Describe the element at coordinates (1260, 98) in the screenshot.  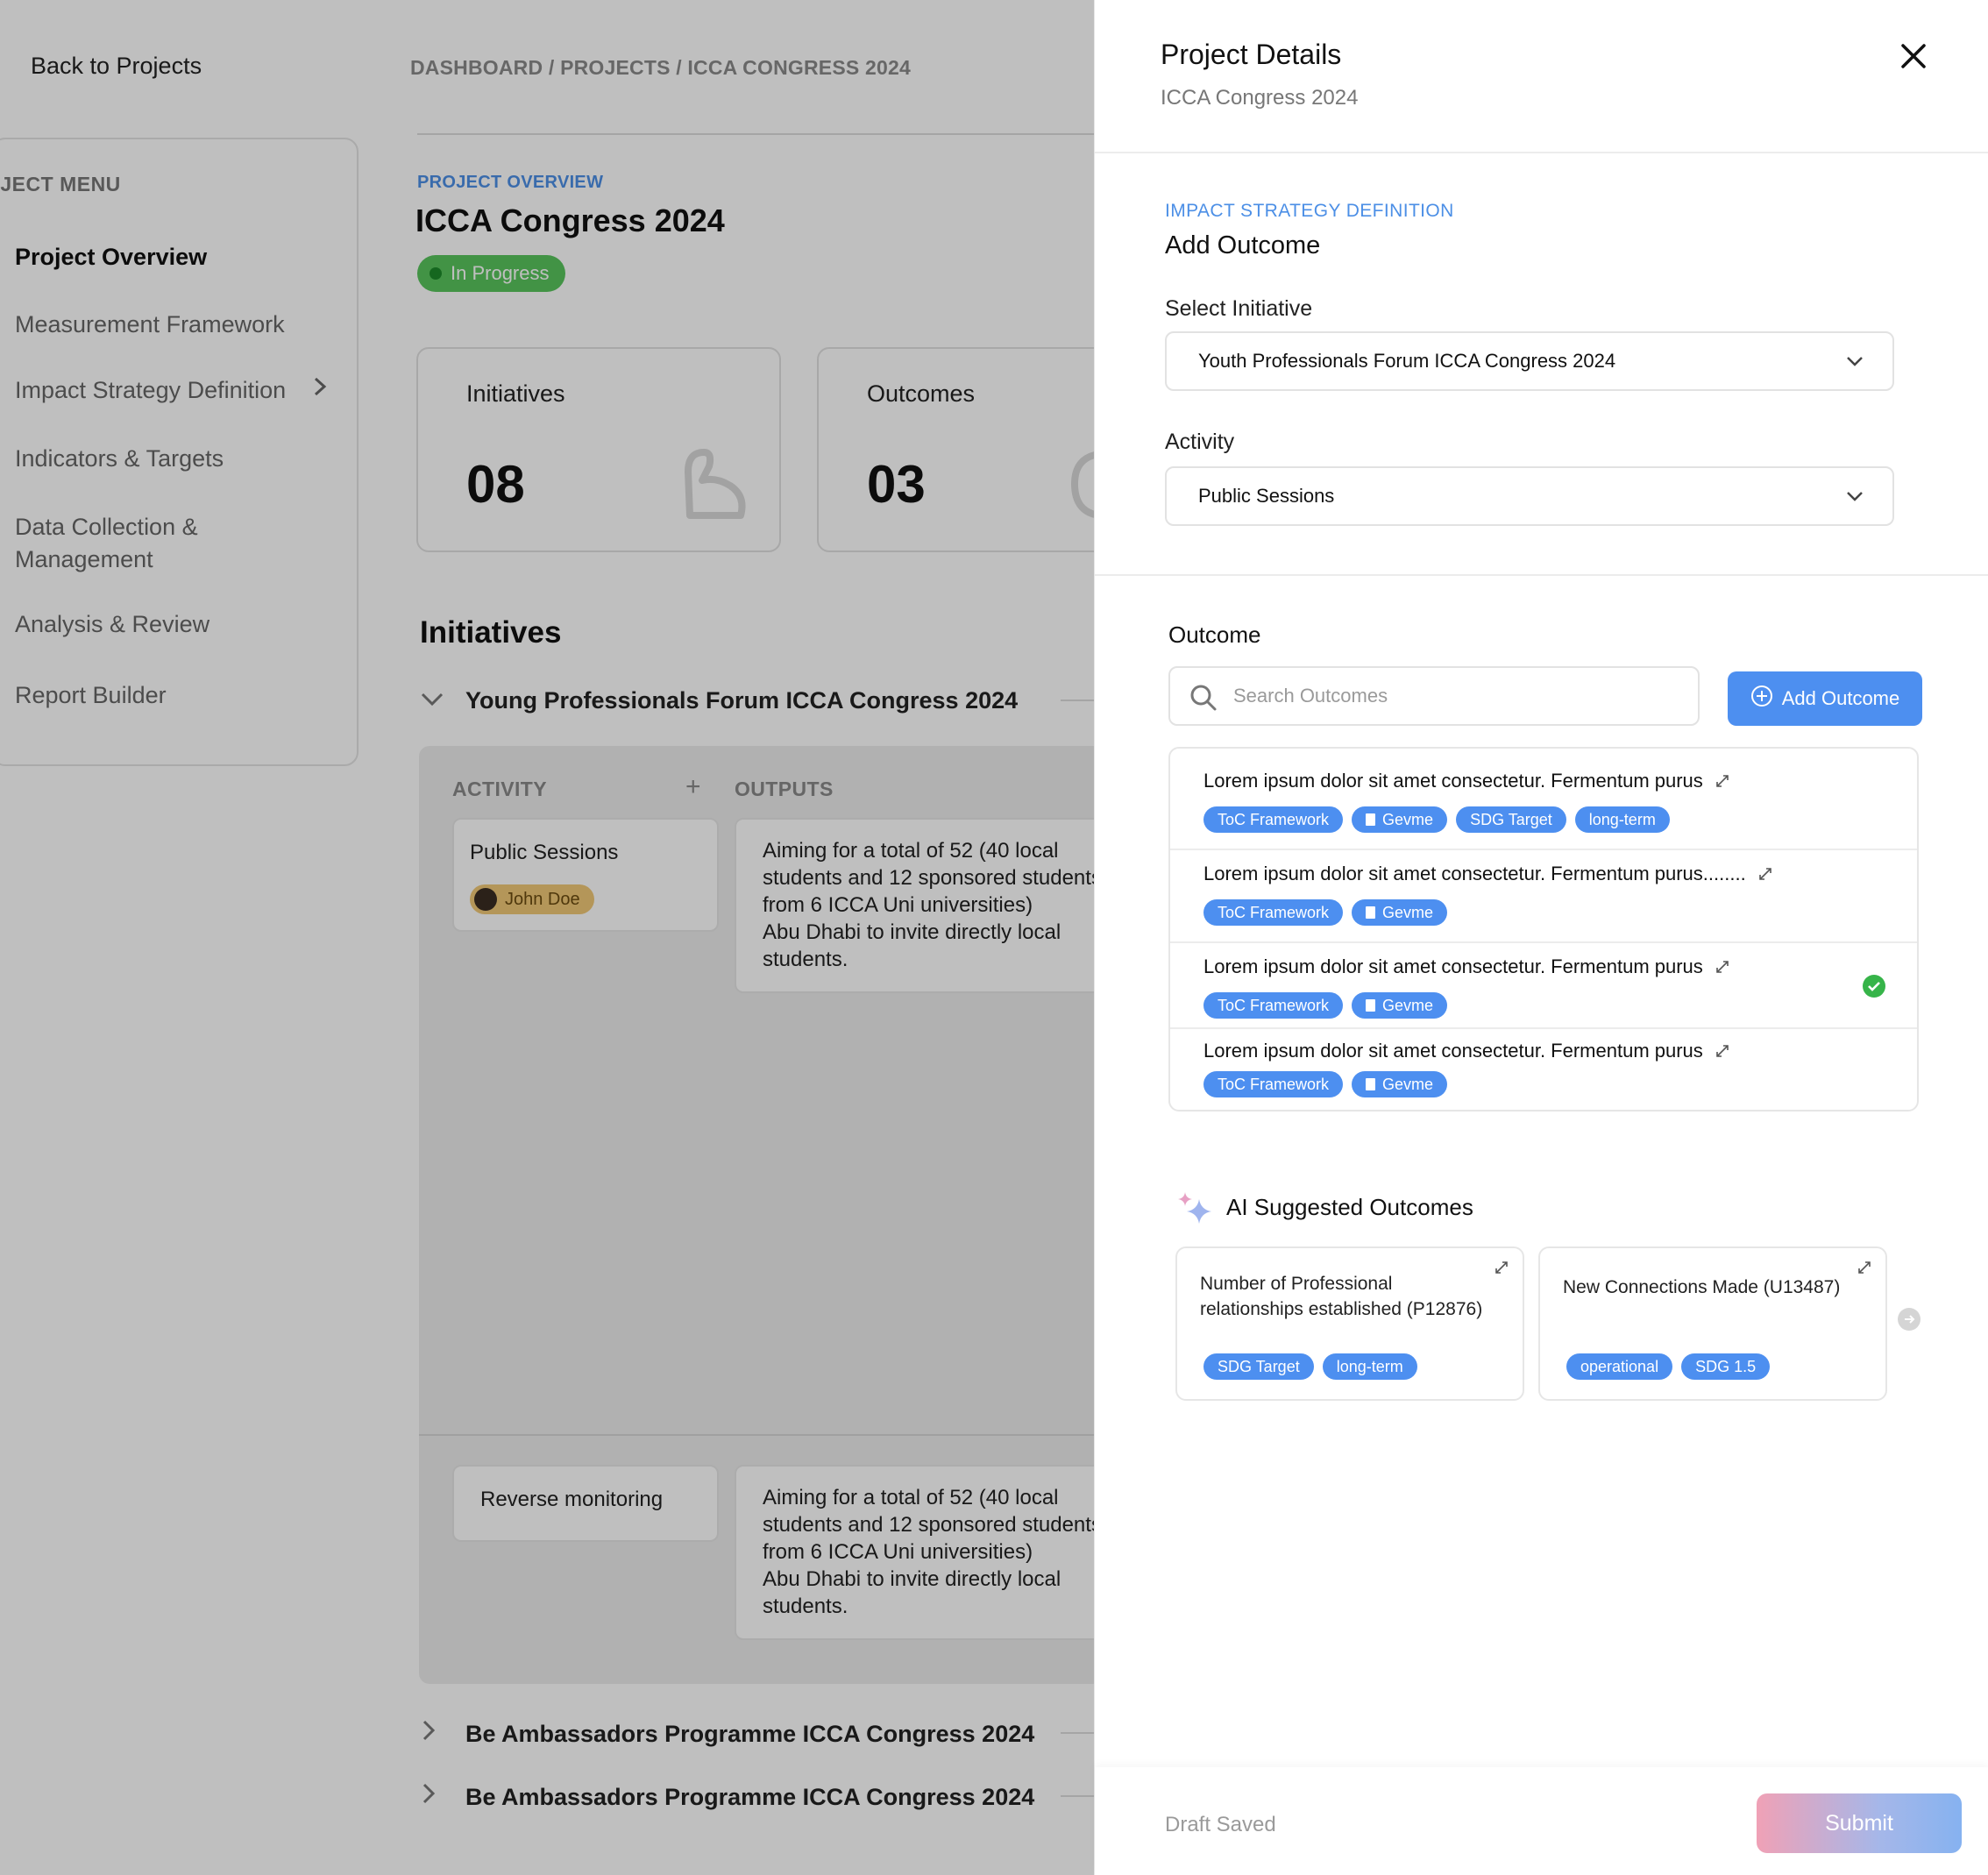
I see `drawer-subtitle: ICCA Congress 2024` at that location.